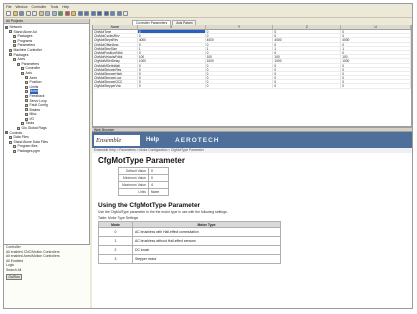  Describe the element at coordinates (115, 232) in the screenshot. I see `mode-cell: 0` at that location.